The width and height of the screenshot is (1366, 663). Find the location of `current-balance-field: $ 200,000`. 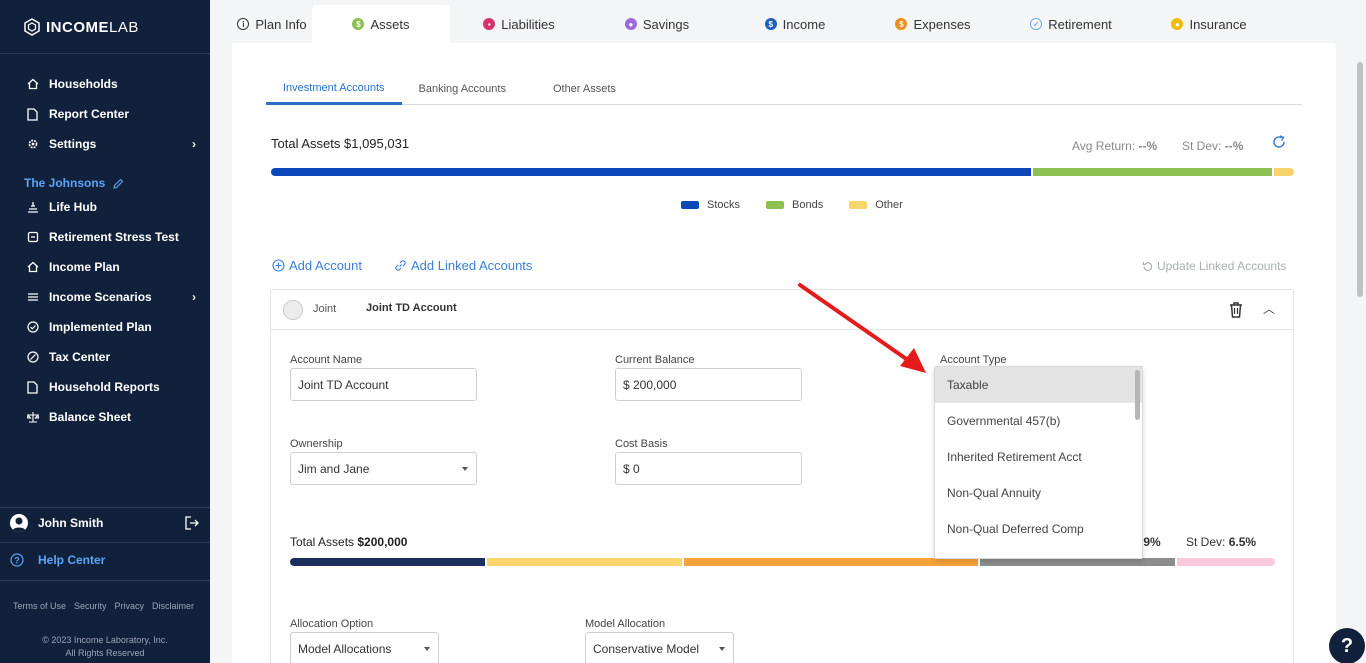

current-balance-field: $ 200,000 is located at coordinates (708, 384).